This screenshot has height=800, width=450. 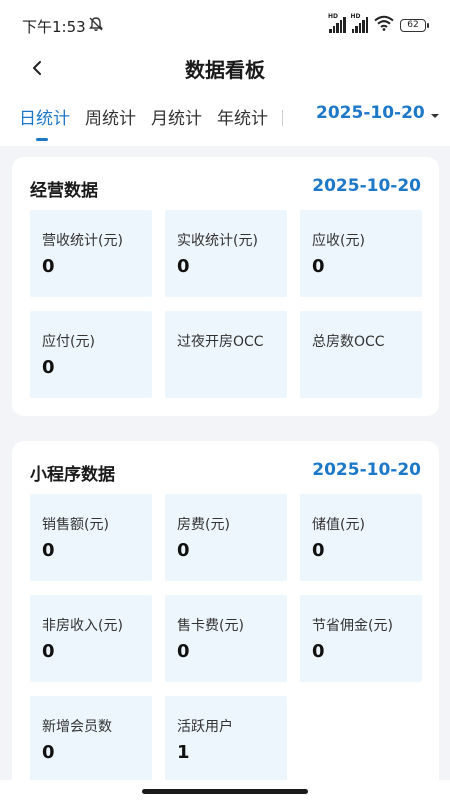 What do you see at coordinates (361, 253) in the screenshot?
I see `tile-receivable: 应收(元) 0` at bounding box center [361, 253].